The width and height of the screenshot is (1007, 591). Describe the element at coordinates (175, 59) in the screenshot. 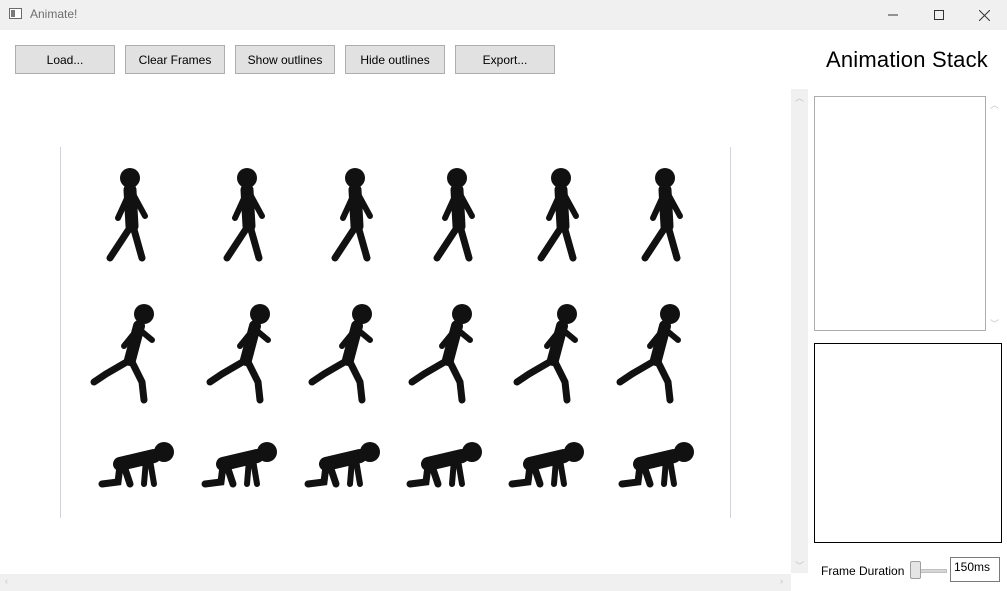

I see `clear-frames-button: Clear Frames` at that location.